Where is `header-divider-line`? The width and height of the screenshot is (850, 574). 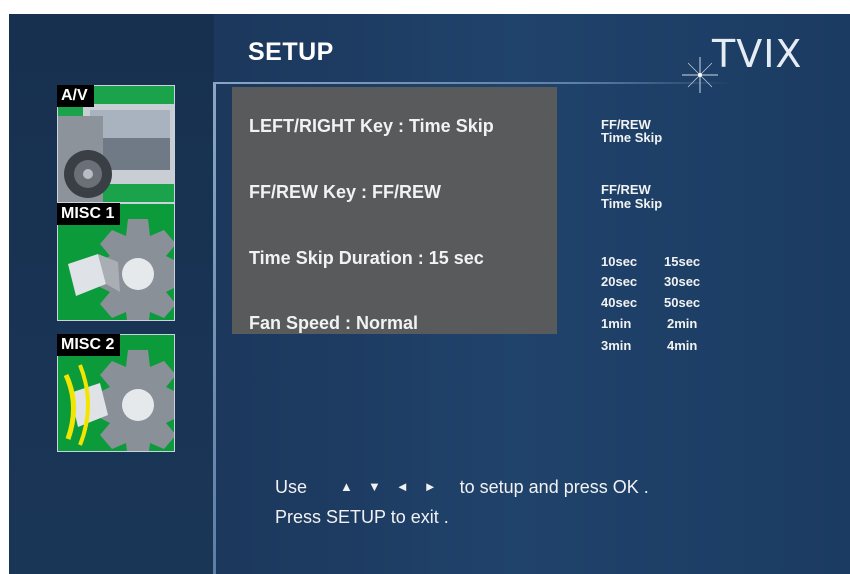
header-divider-line is located at coordinates (473, 83).